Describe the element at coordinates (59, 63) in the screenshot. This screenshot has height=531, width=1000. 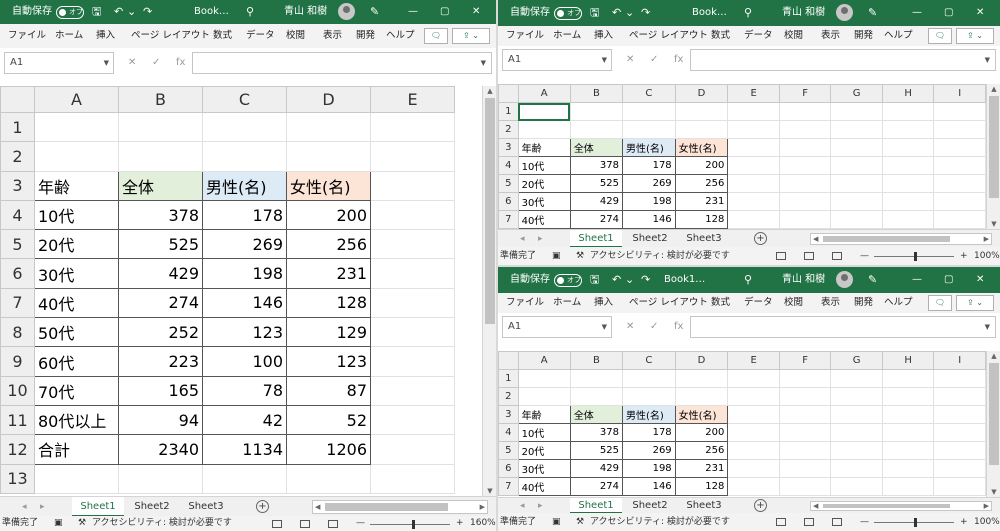
I see `name-box: A1 ▼` at that location.